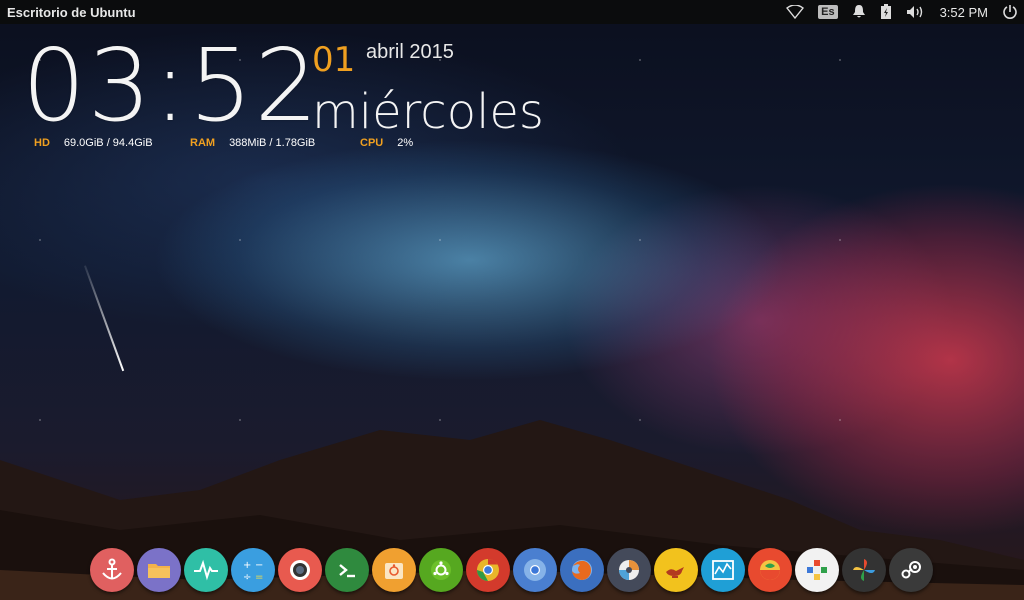  What do you see at coordinates (112, 570) in the screenshot?
I see `anchor-app-icon` at bounding box center [112, 570].